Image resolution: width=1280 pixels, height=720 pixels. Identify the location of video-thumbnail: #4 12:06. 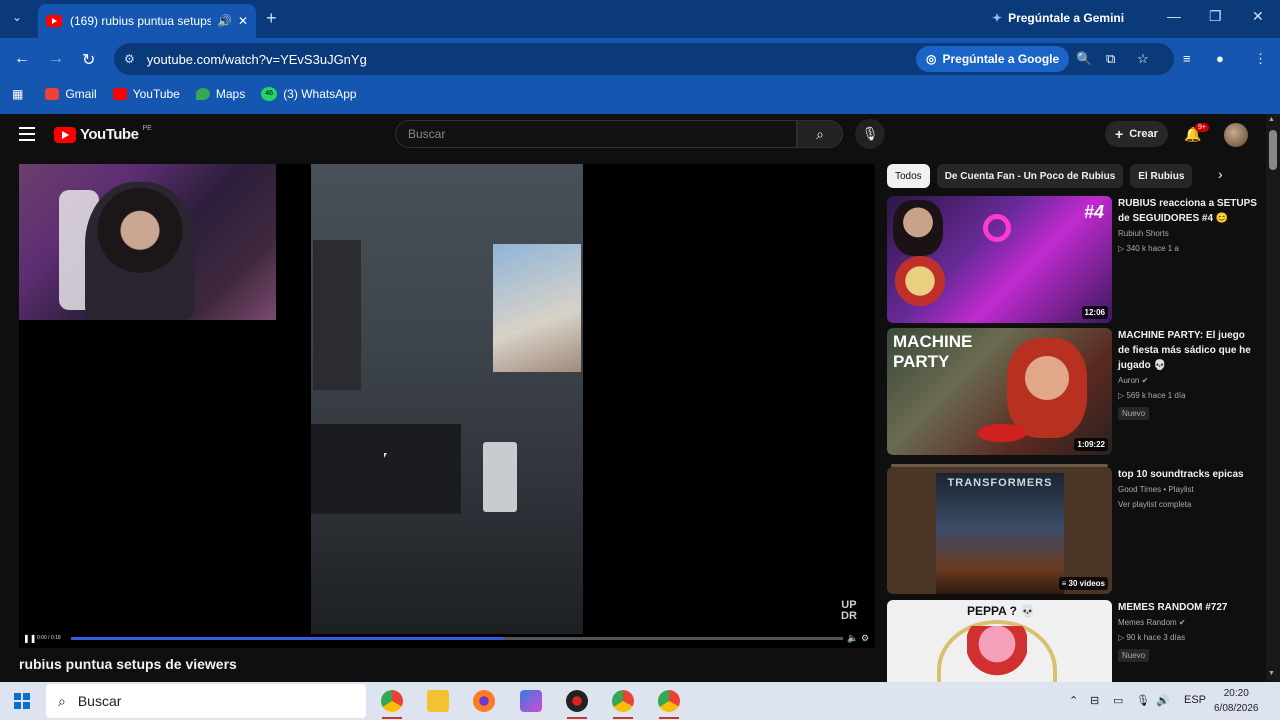
(999, 259).